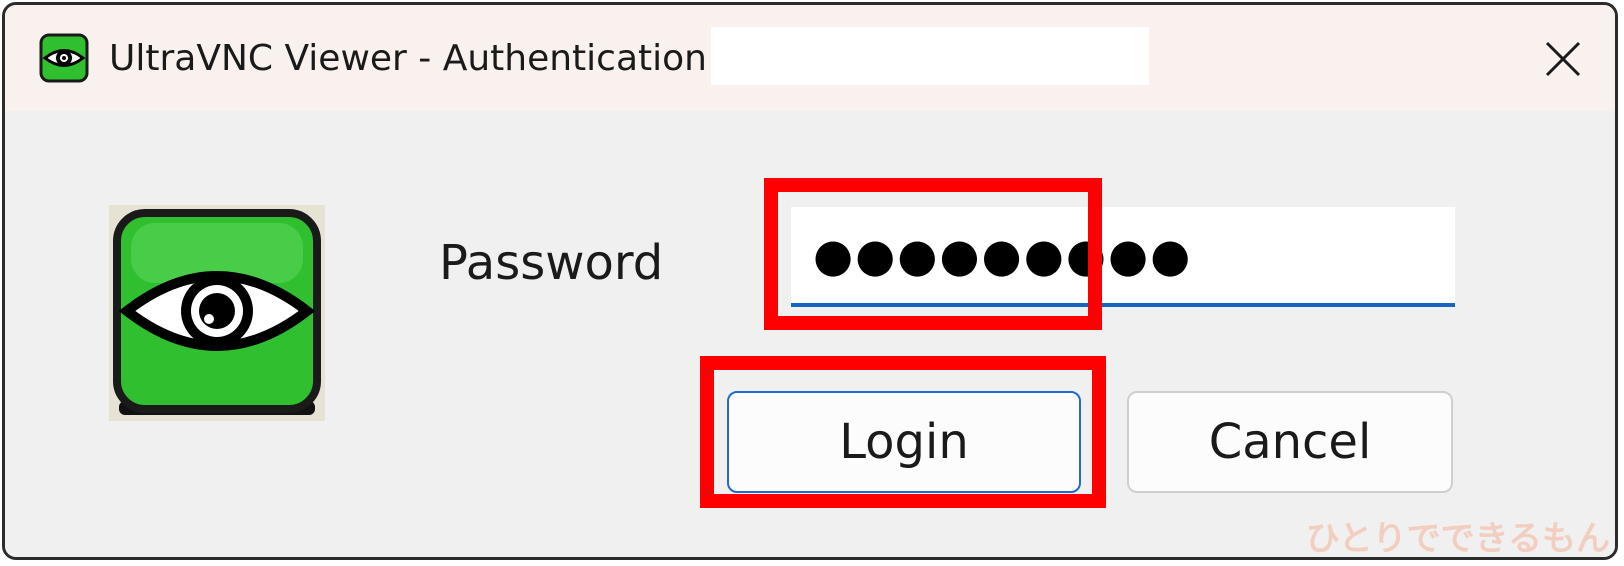 The image size is (1624, 566). I want to click on close-icon, so click(1563, 59).